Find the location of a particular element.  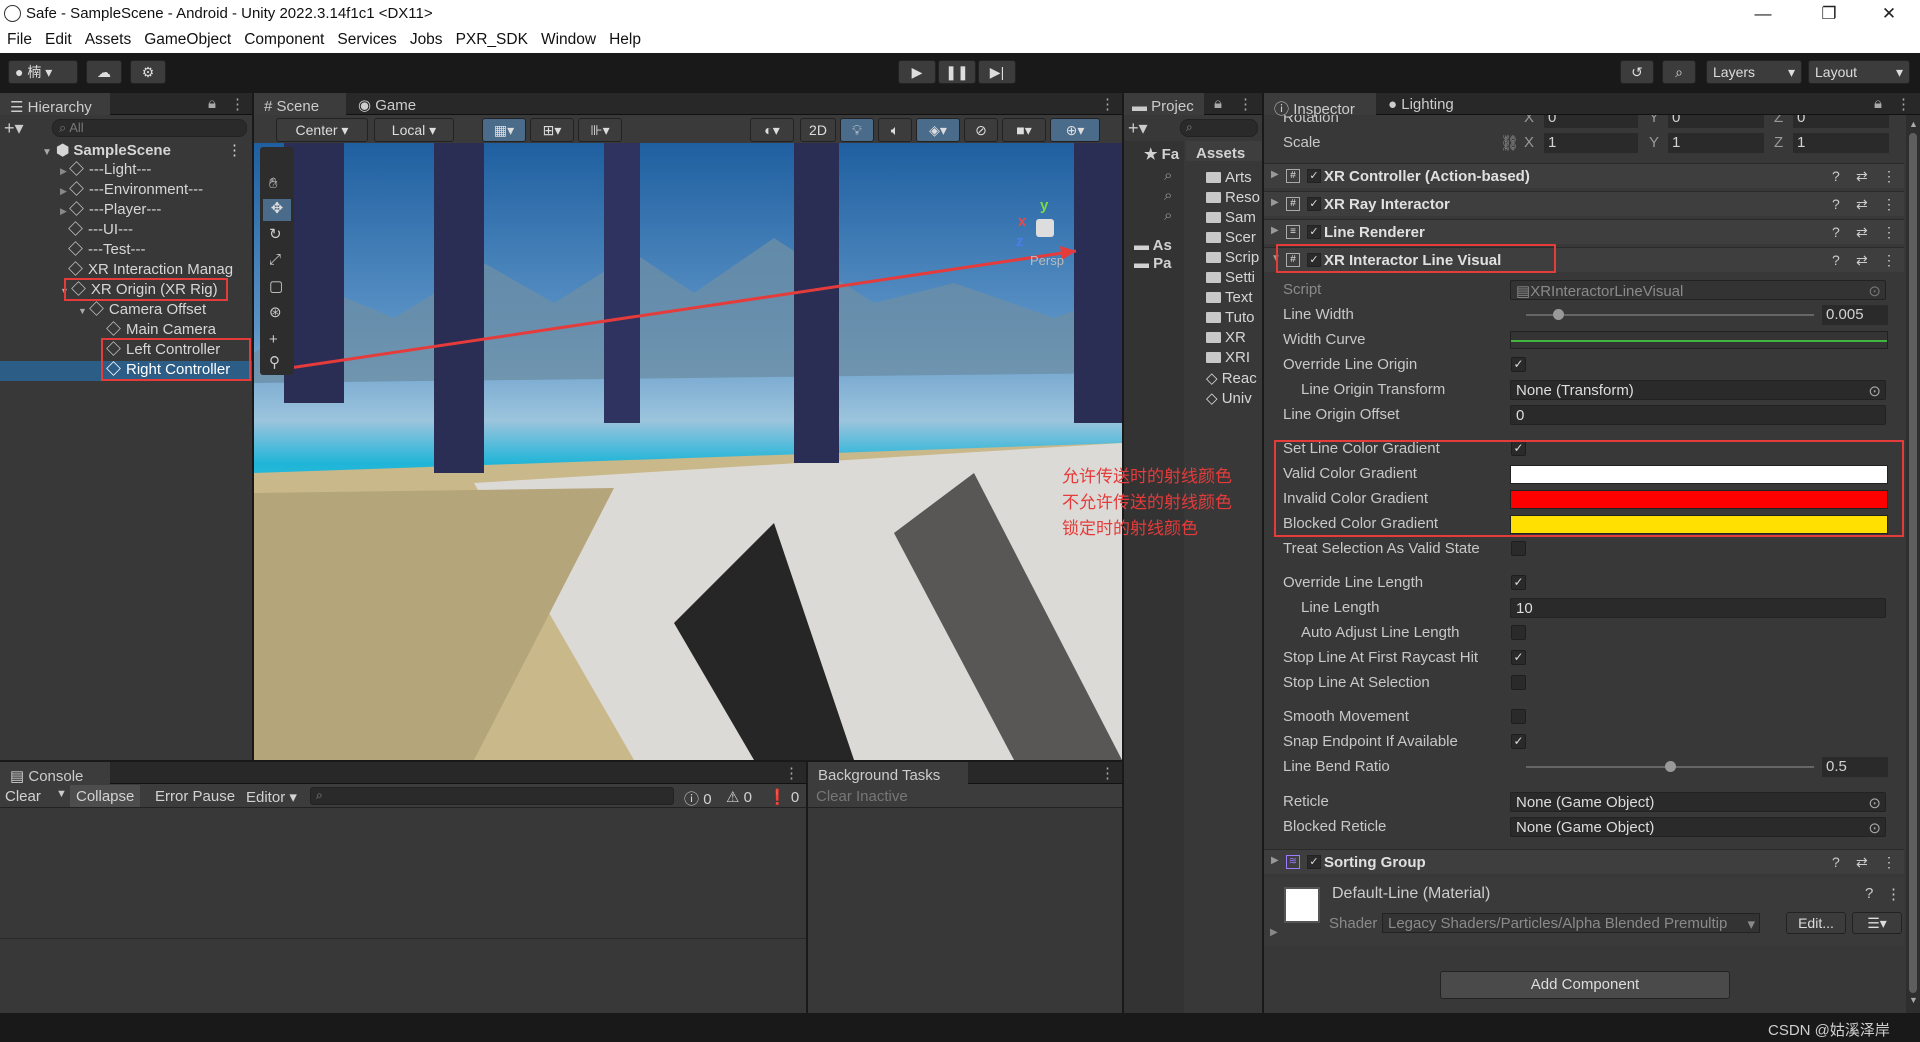

audio-icon: 🔈︎ is located at coordinates (895, 130).